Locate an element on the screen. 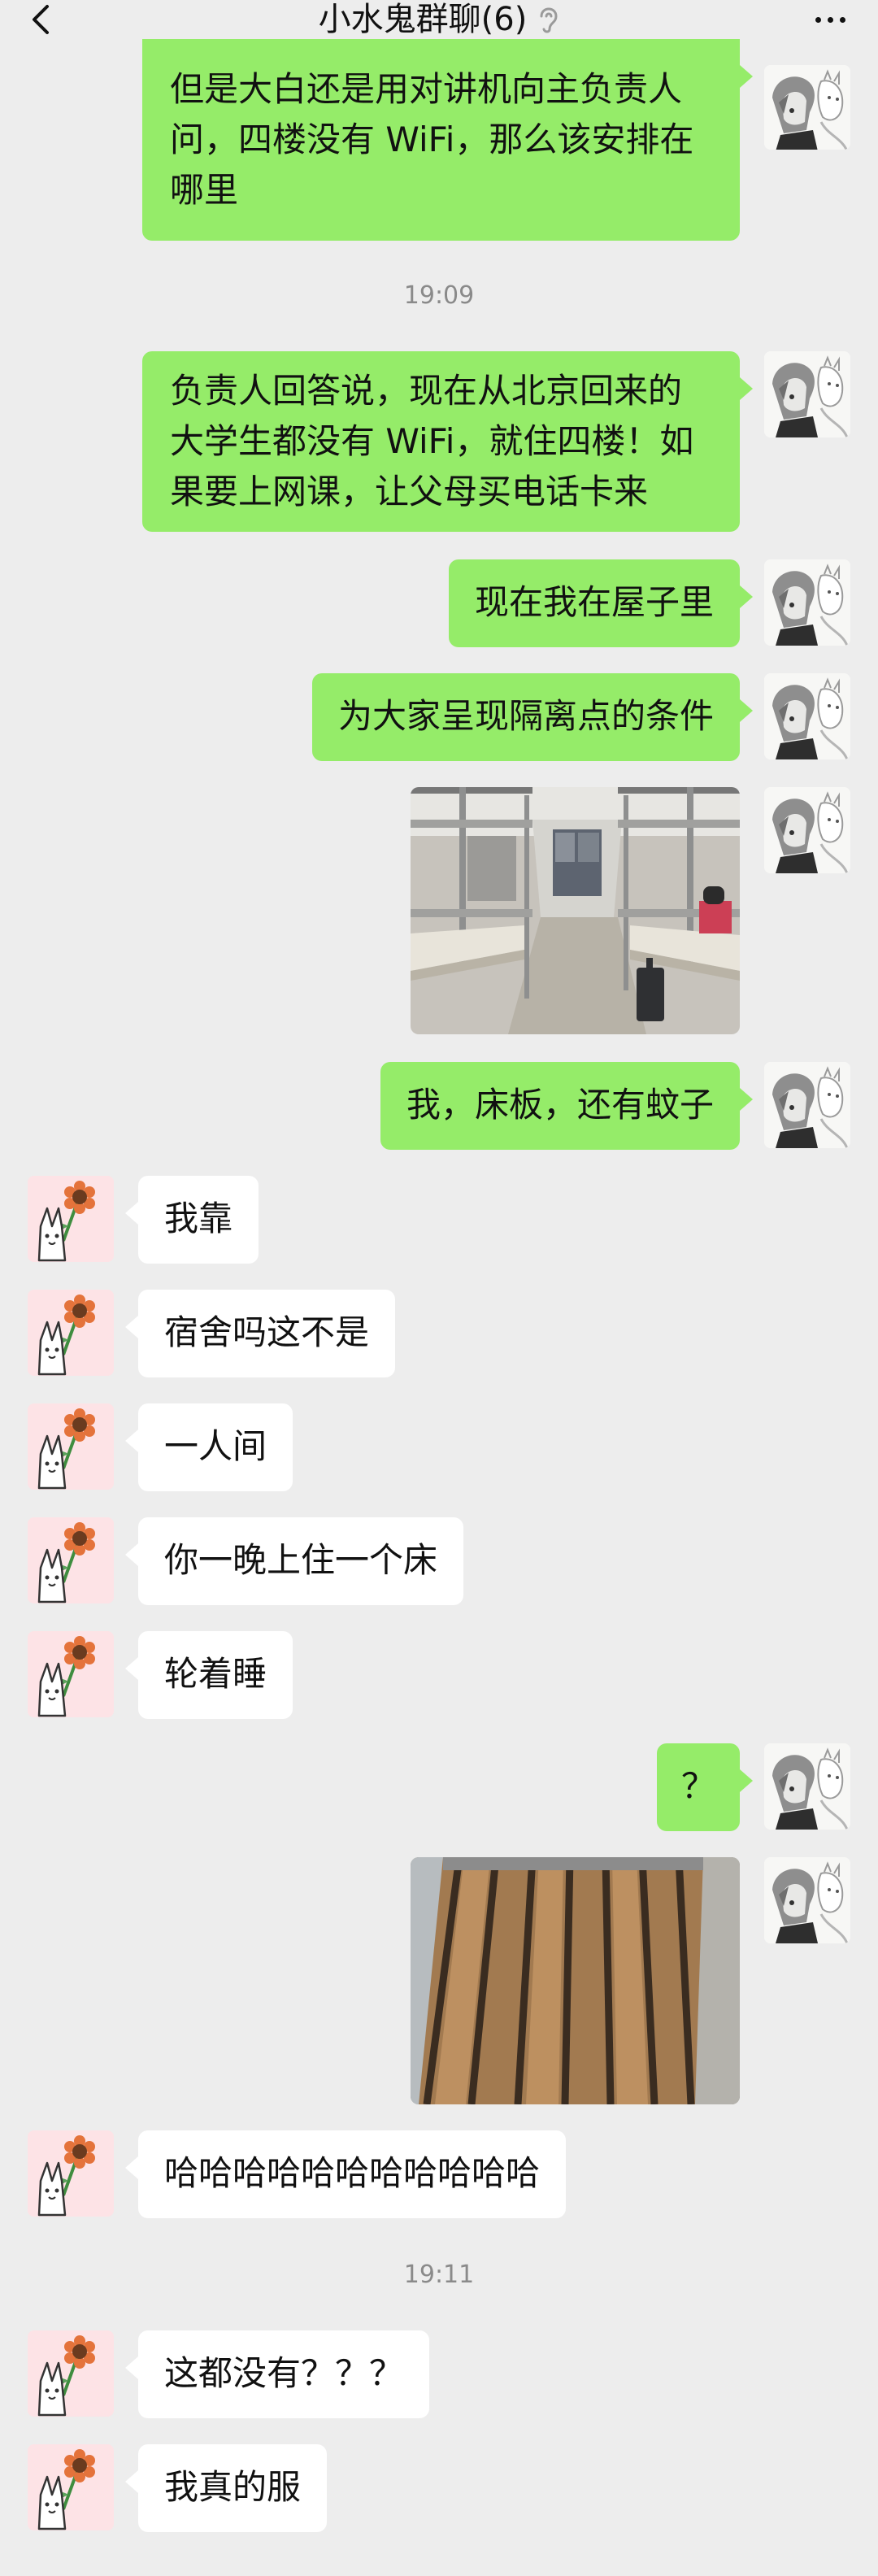  chat-header: 小水鬼群聊(6) is located at coordinates (439, 20).